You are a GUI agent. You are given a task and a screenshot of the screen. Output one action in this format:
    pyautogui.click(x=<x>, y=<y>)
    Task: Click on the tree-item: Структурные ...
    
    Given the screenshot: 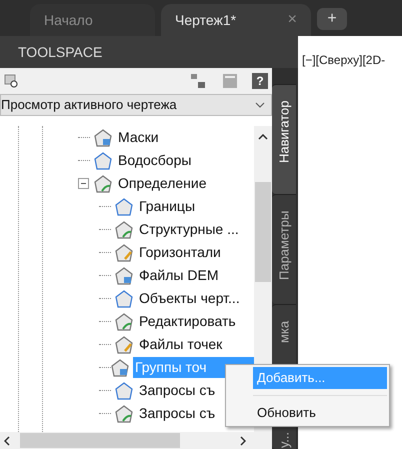 What is the action you would take?
    pyautogui.click(x=189, y=229)
    